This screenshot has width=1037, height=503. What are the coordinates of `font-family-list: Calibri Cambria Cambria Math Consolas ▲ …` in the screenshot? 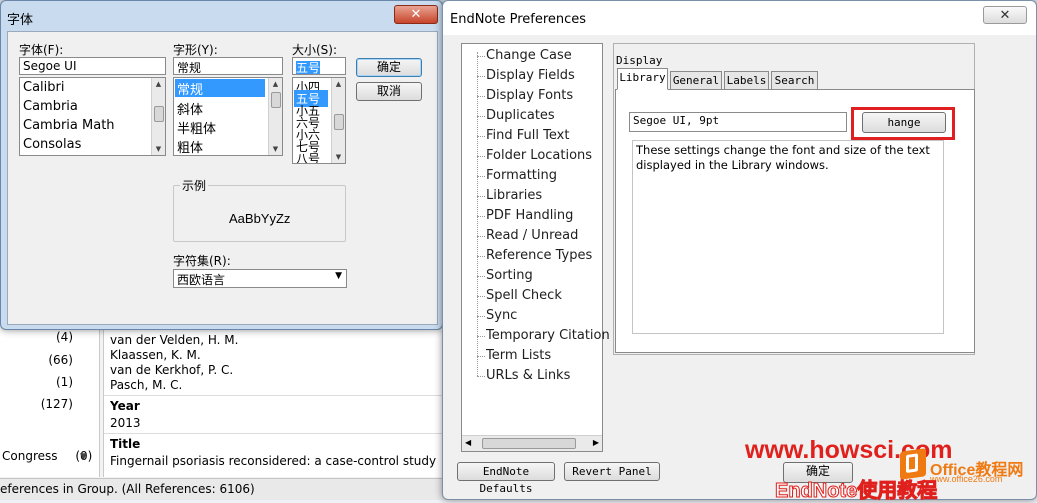 It's located at (92, 116).